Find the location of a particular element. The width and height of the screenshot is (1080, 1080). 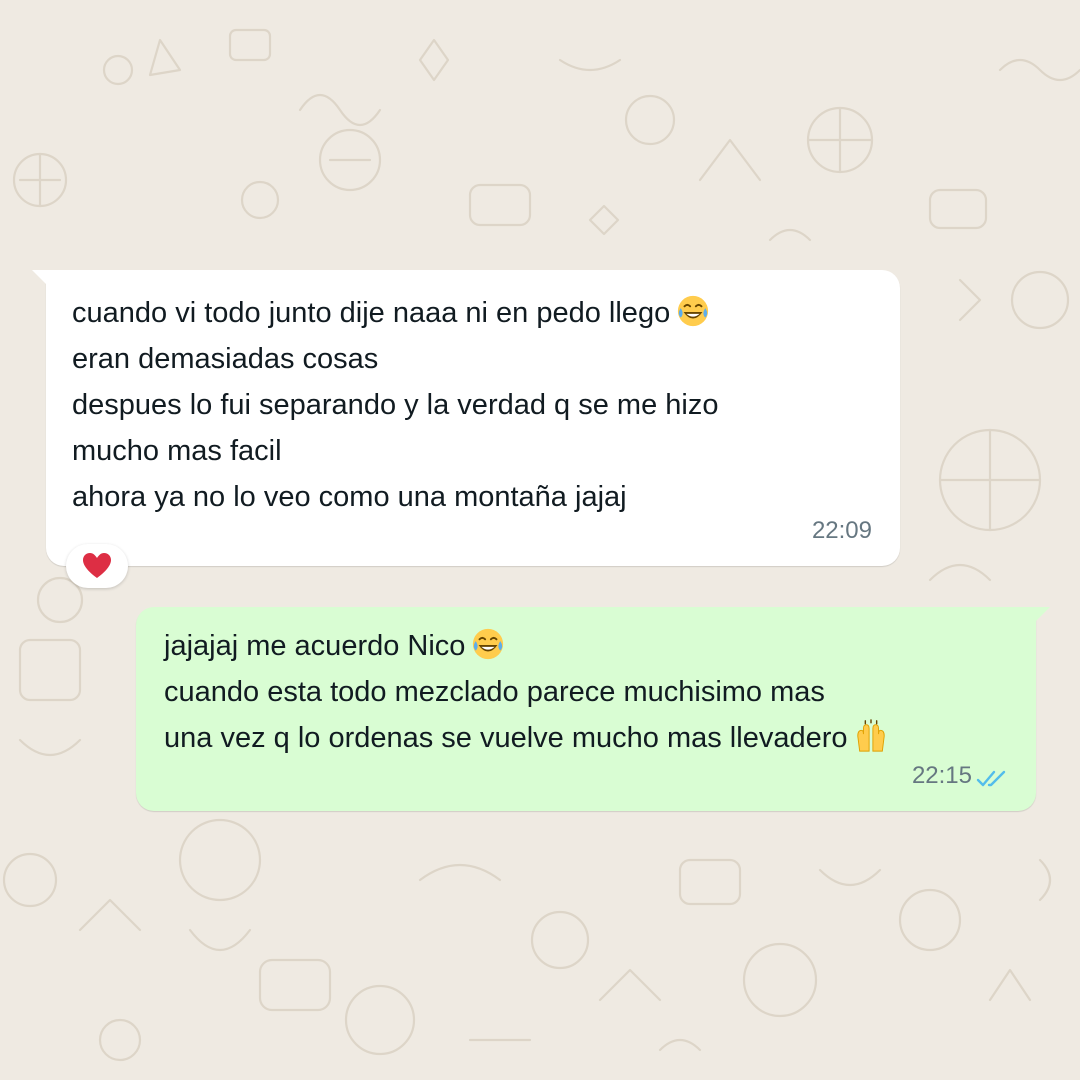

message-reaction is located at coordinates (97, 566).